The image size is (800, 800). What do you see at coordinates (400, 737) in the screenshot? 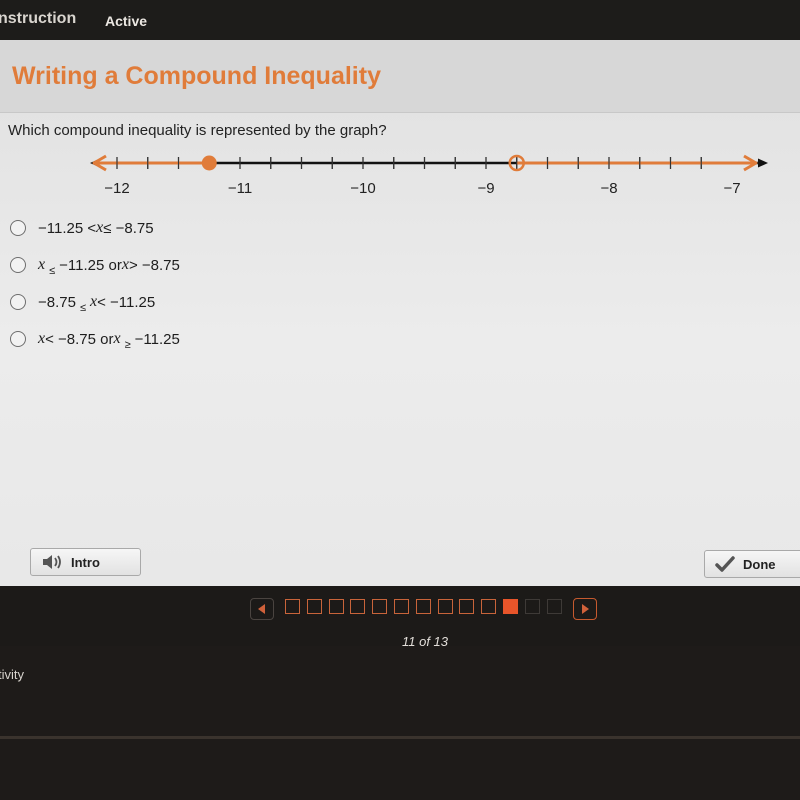
I see `screen-bezel-strip` at bounding box center [400, 737].